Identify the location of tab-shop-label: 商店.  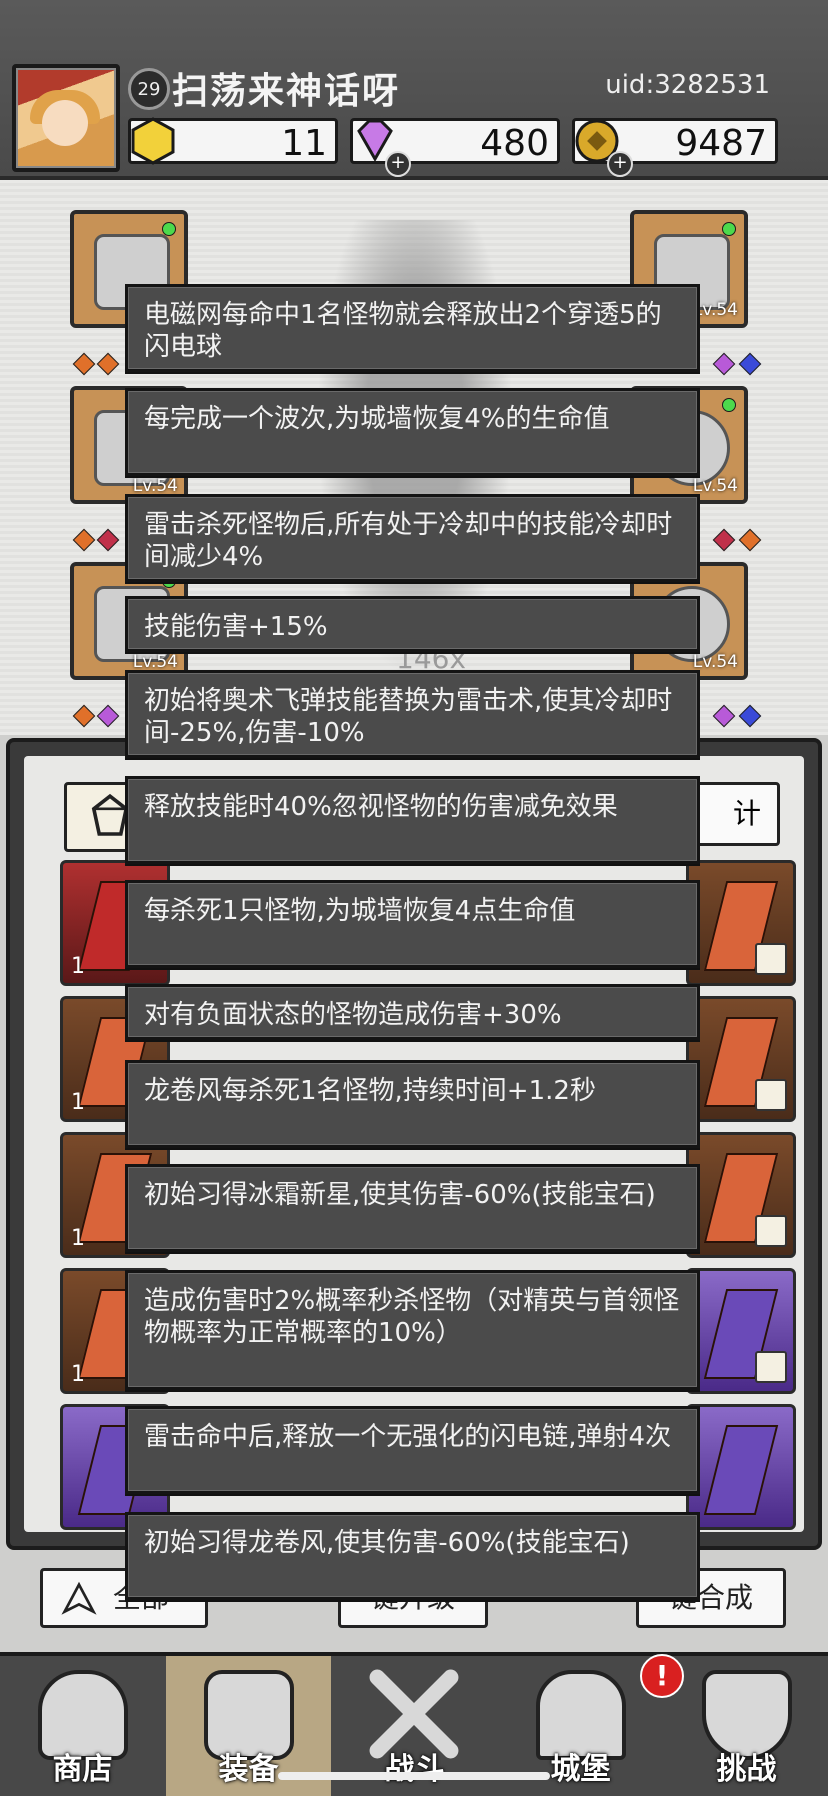
(82, 1769).